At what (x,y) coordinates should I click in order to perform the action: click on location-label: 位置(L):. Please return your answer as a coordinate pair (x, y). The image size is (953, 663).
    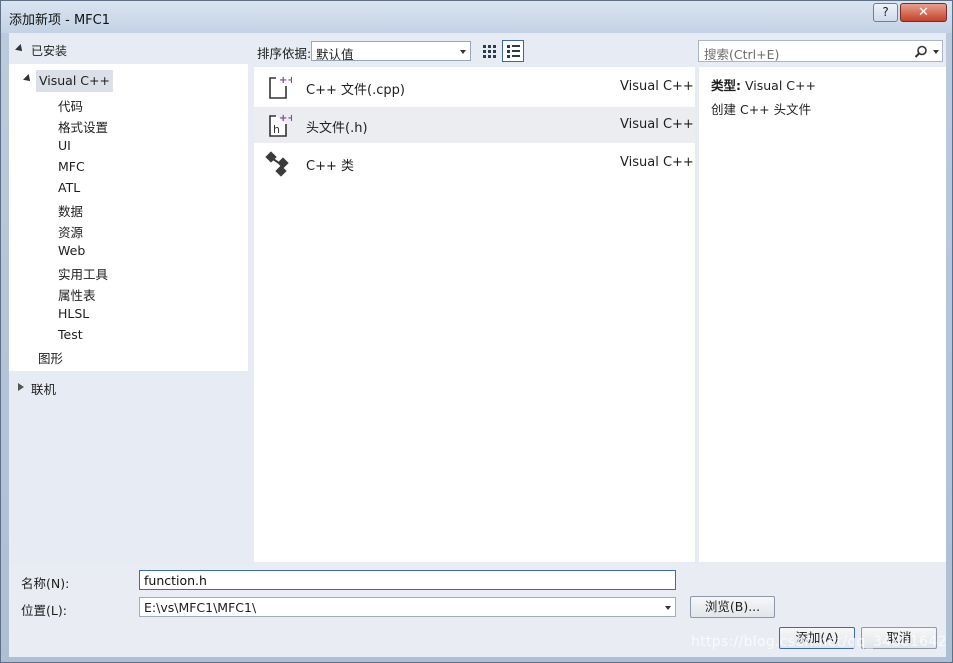
    Looking at the image, I should click on (44, 610).